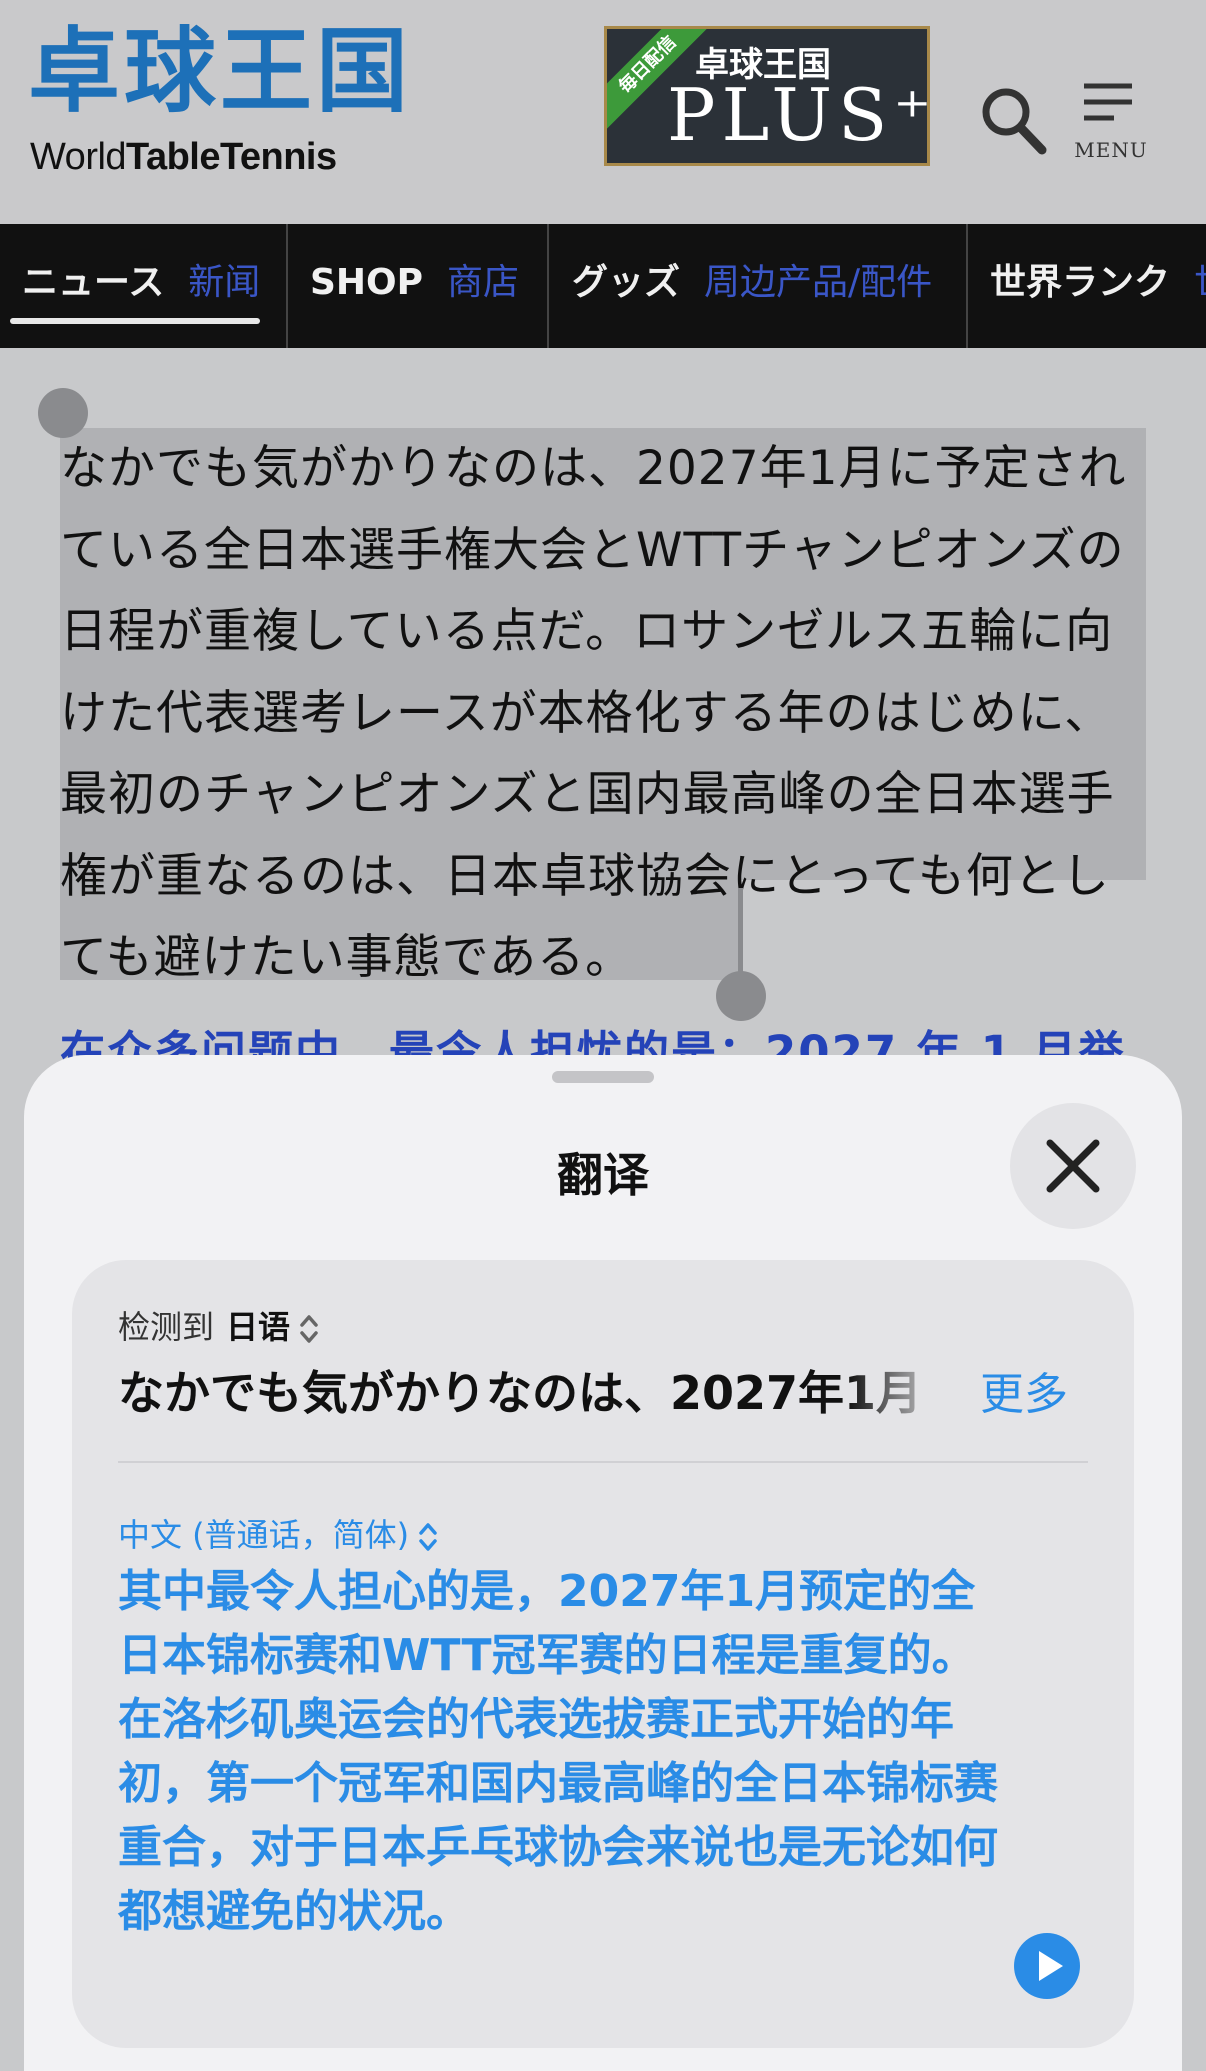 Image resolution: width=1206 pixels, height=2071 pixels. I want to click on nav-item-world-ranking: 世界ランク世, so click(1098, 286).